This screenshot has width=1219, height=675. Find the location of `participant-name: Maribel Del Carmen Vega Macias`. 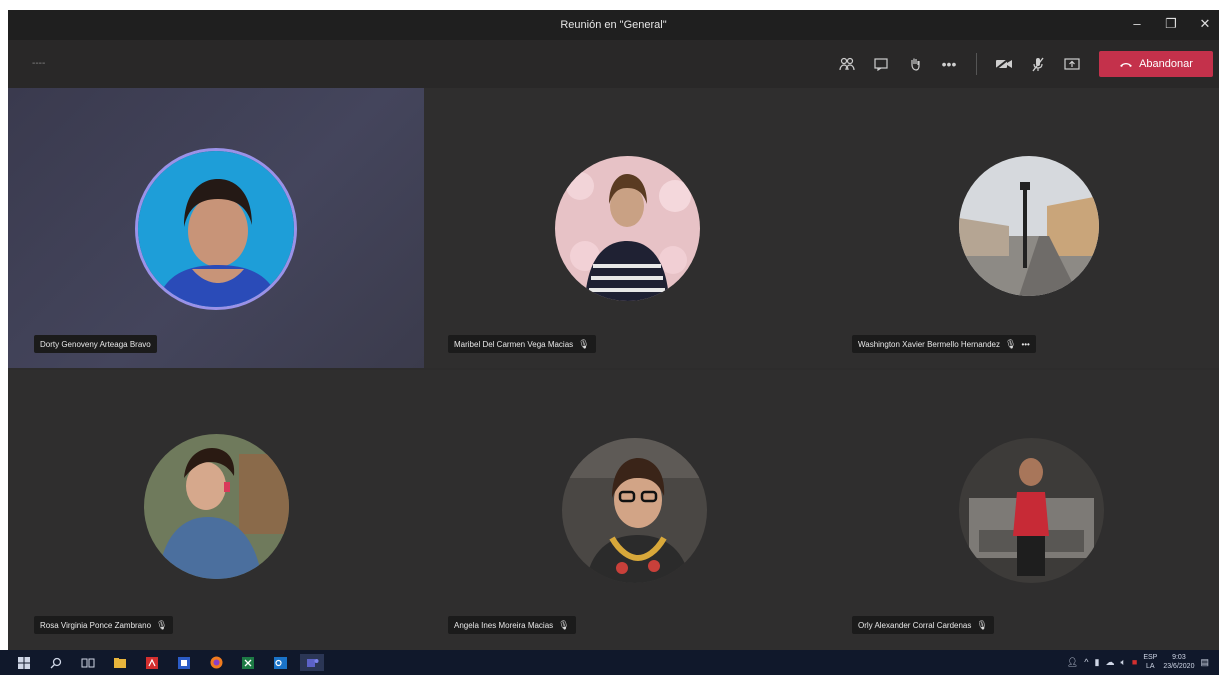

participant-name: Maribel Del Carmen Vega Macias is located at coordinates (514, 344).